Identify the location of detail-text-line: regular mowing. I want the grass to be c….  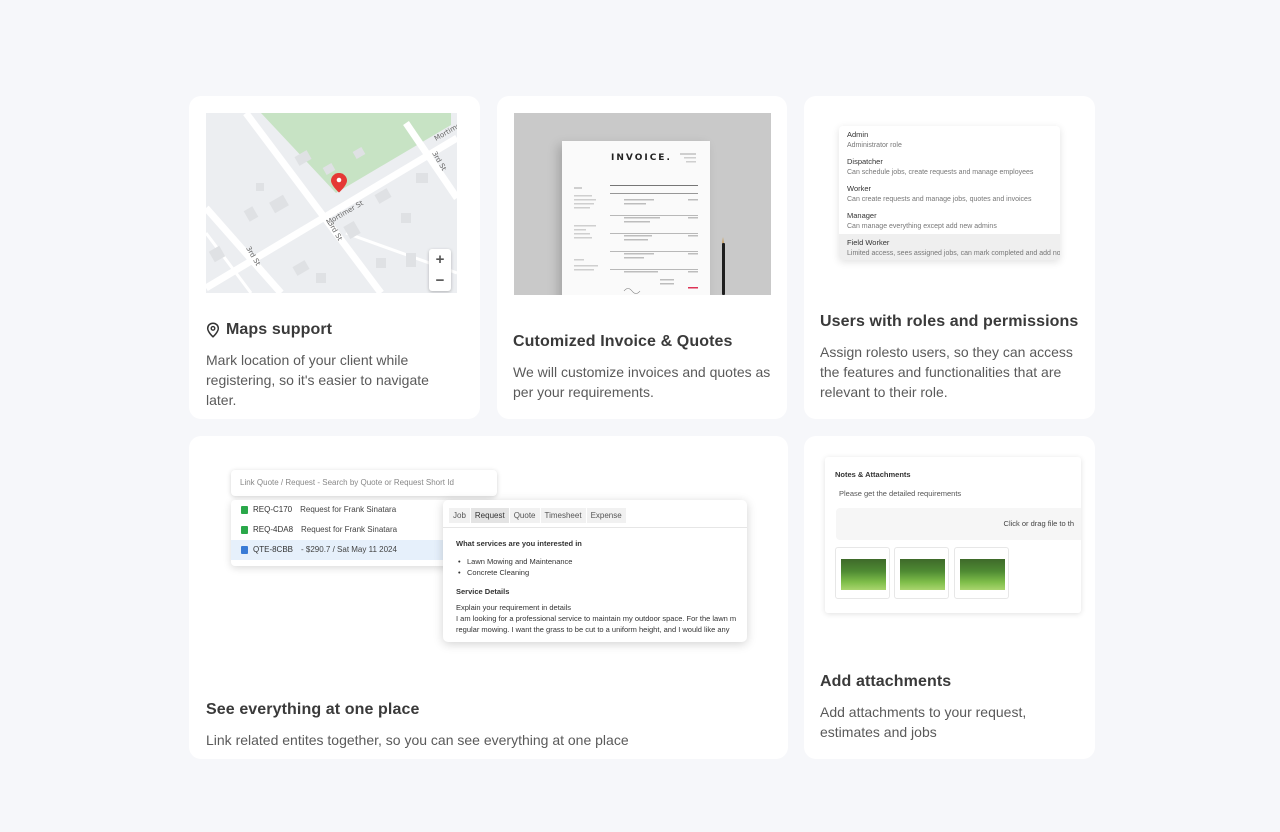
(593, 629).